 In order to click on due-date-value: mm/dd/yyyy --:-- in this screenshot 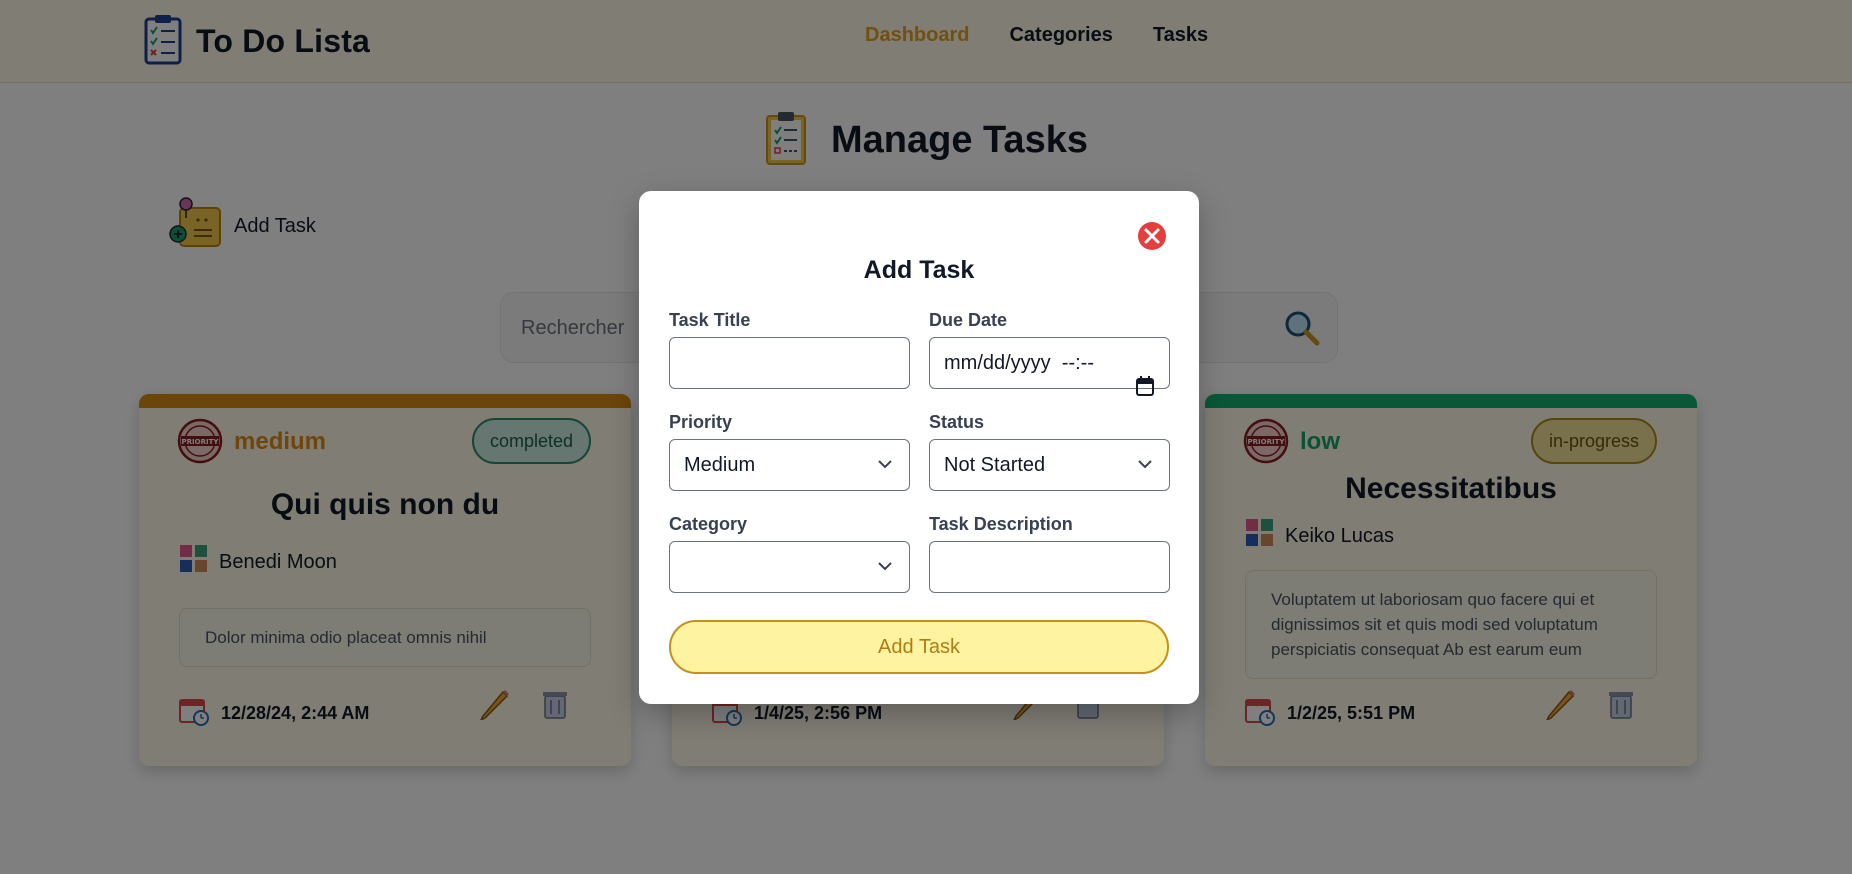, I will do `click(1019, 362)`.